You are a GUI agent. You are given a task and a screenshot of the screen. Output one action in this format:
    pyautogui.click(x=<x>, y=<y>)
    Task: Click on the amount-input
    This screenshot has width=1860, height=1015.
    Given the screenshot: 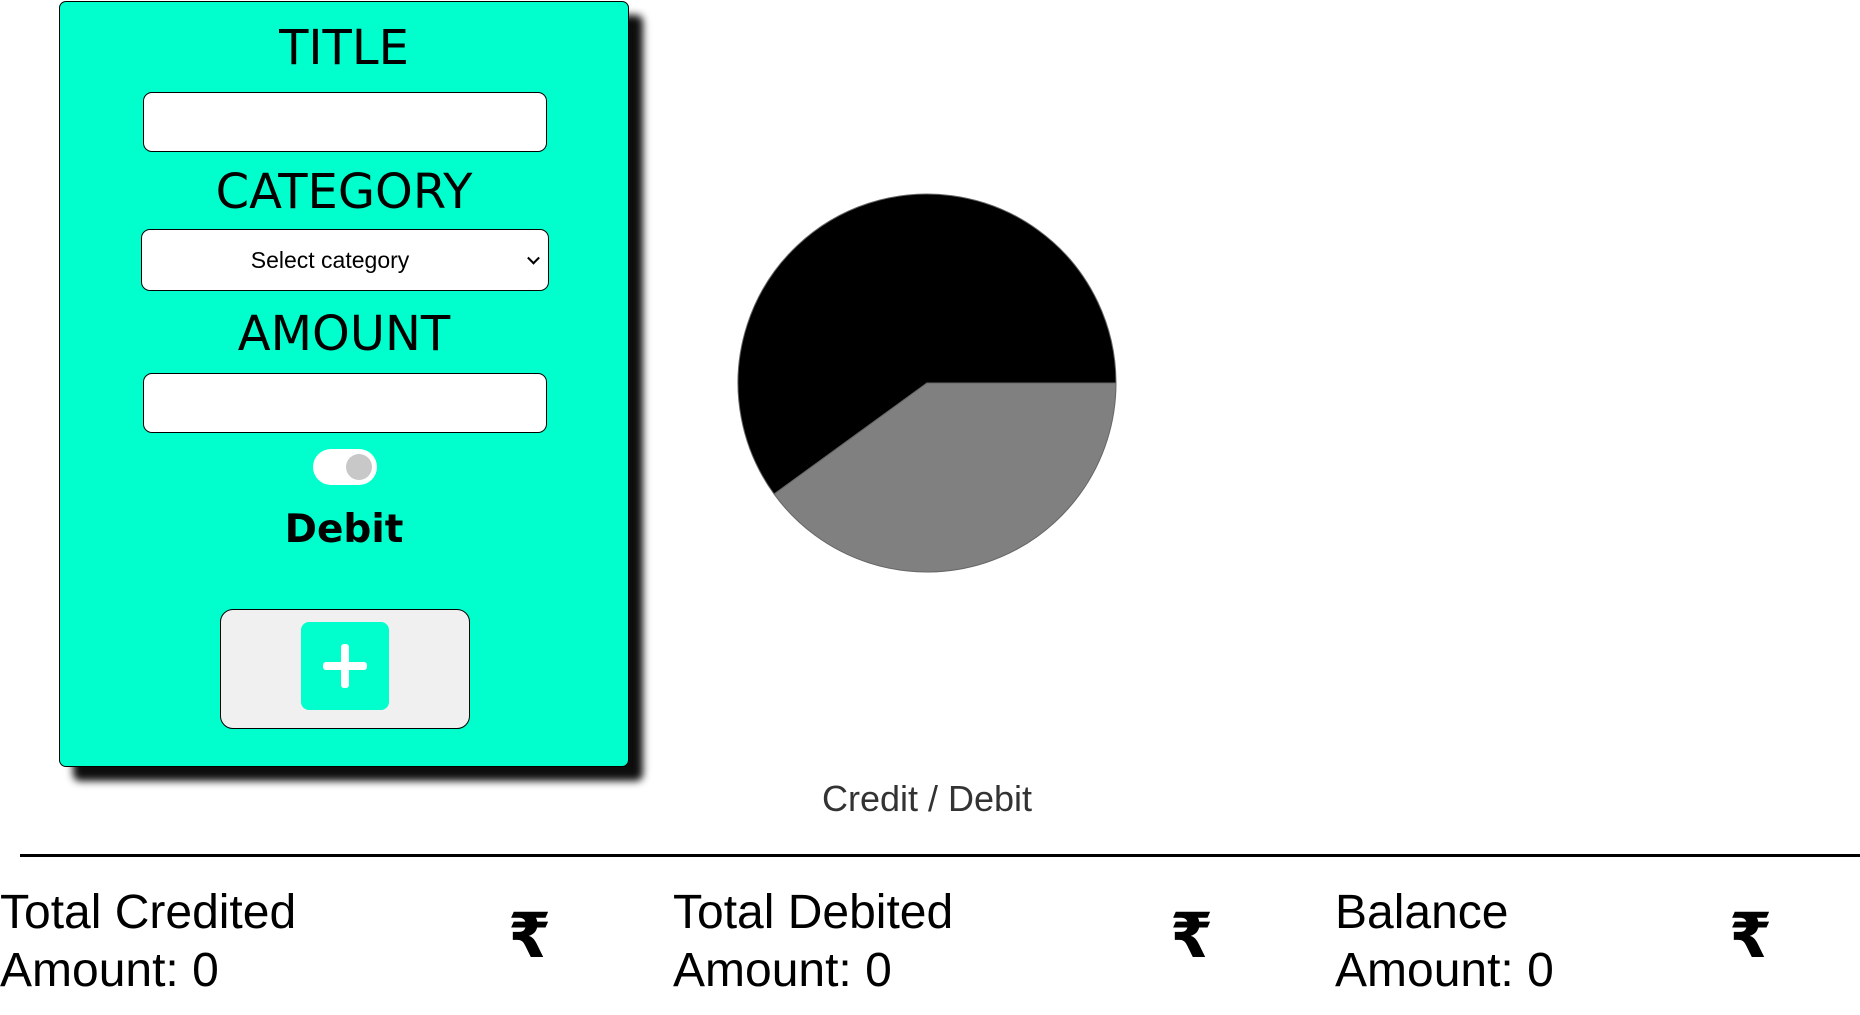 What is the action you would take?
    pyautogui.click(x=345, y=403)
    